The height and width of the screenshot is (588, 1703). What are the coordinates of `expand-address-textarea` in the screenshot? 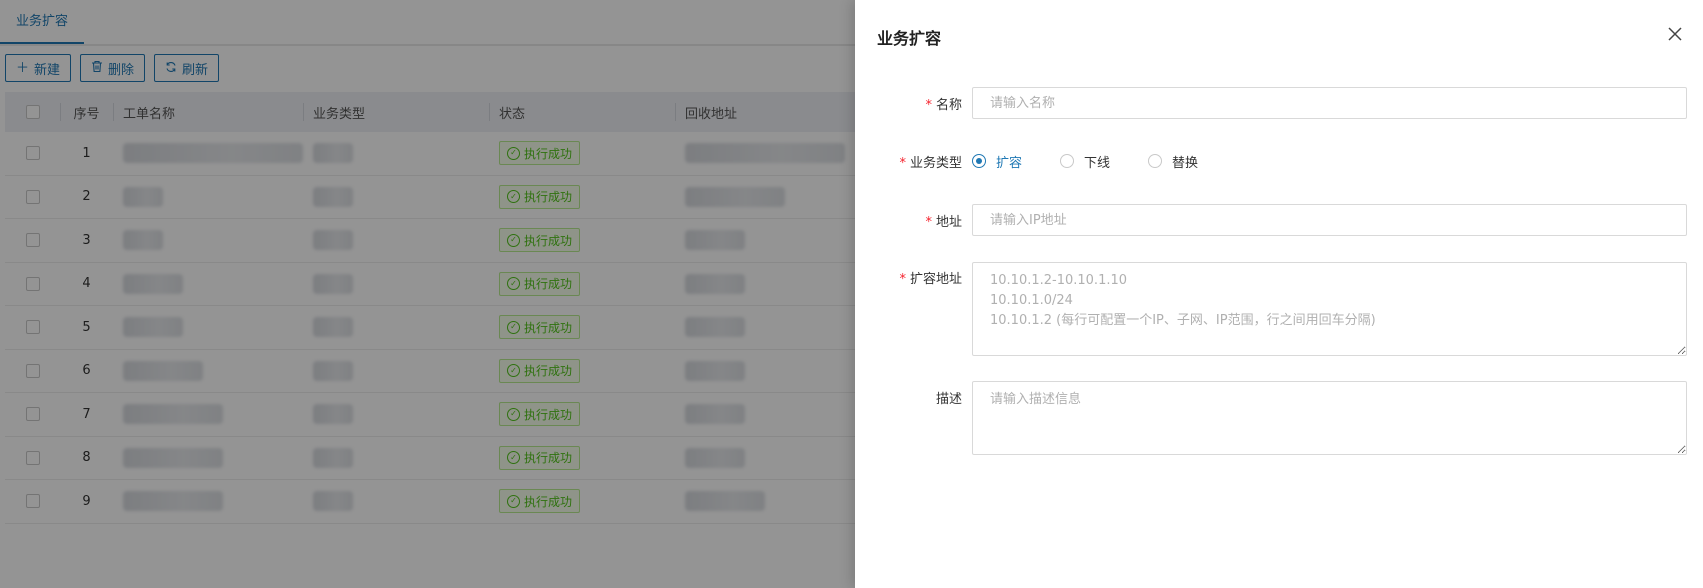 It's located at (1329, 309).